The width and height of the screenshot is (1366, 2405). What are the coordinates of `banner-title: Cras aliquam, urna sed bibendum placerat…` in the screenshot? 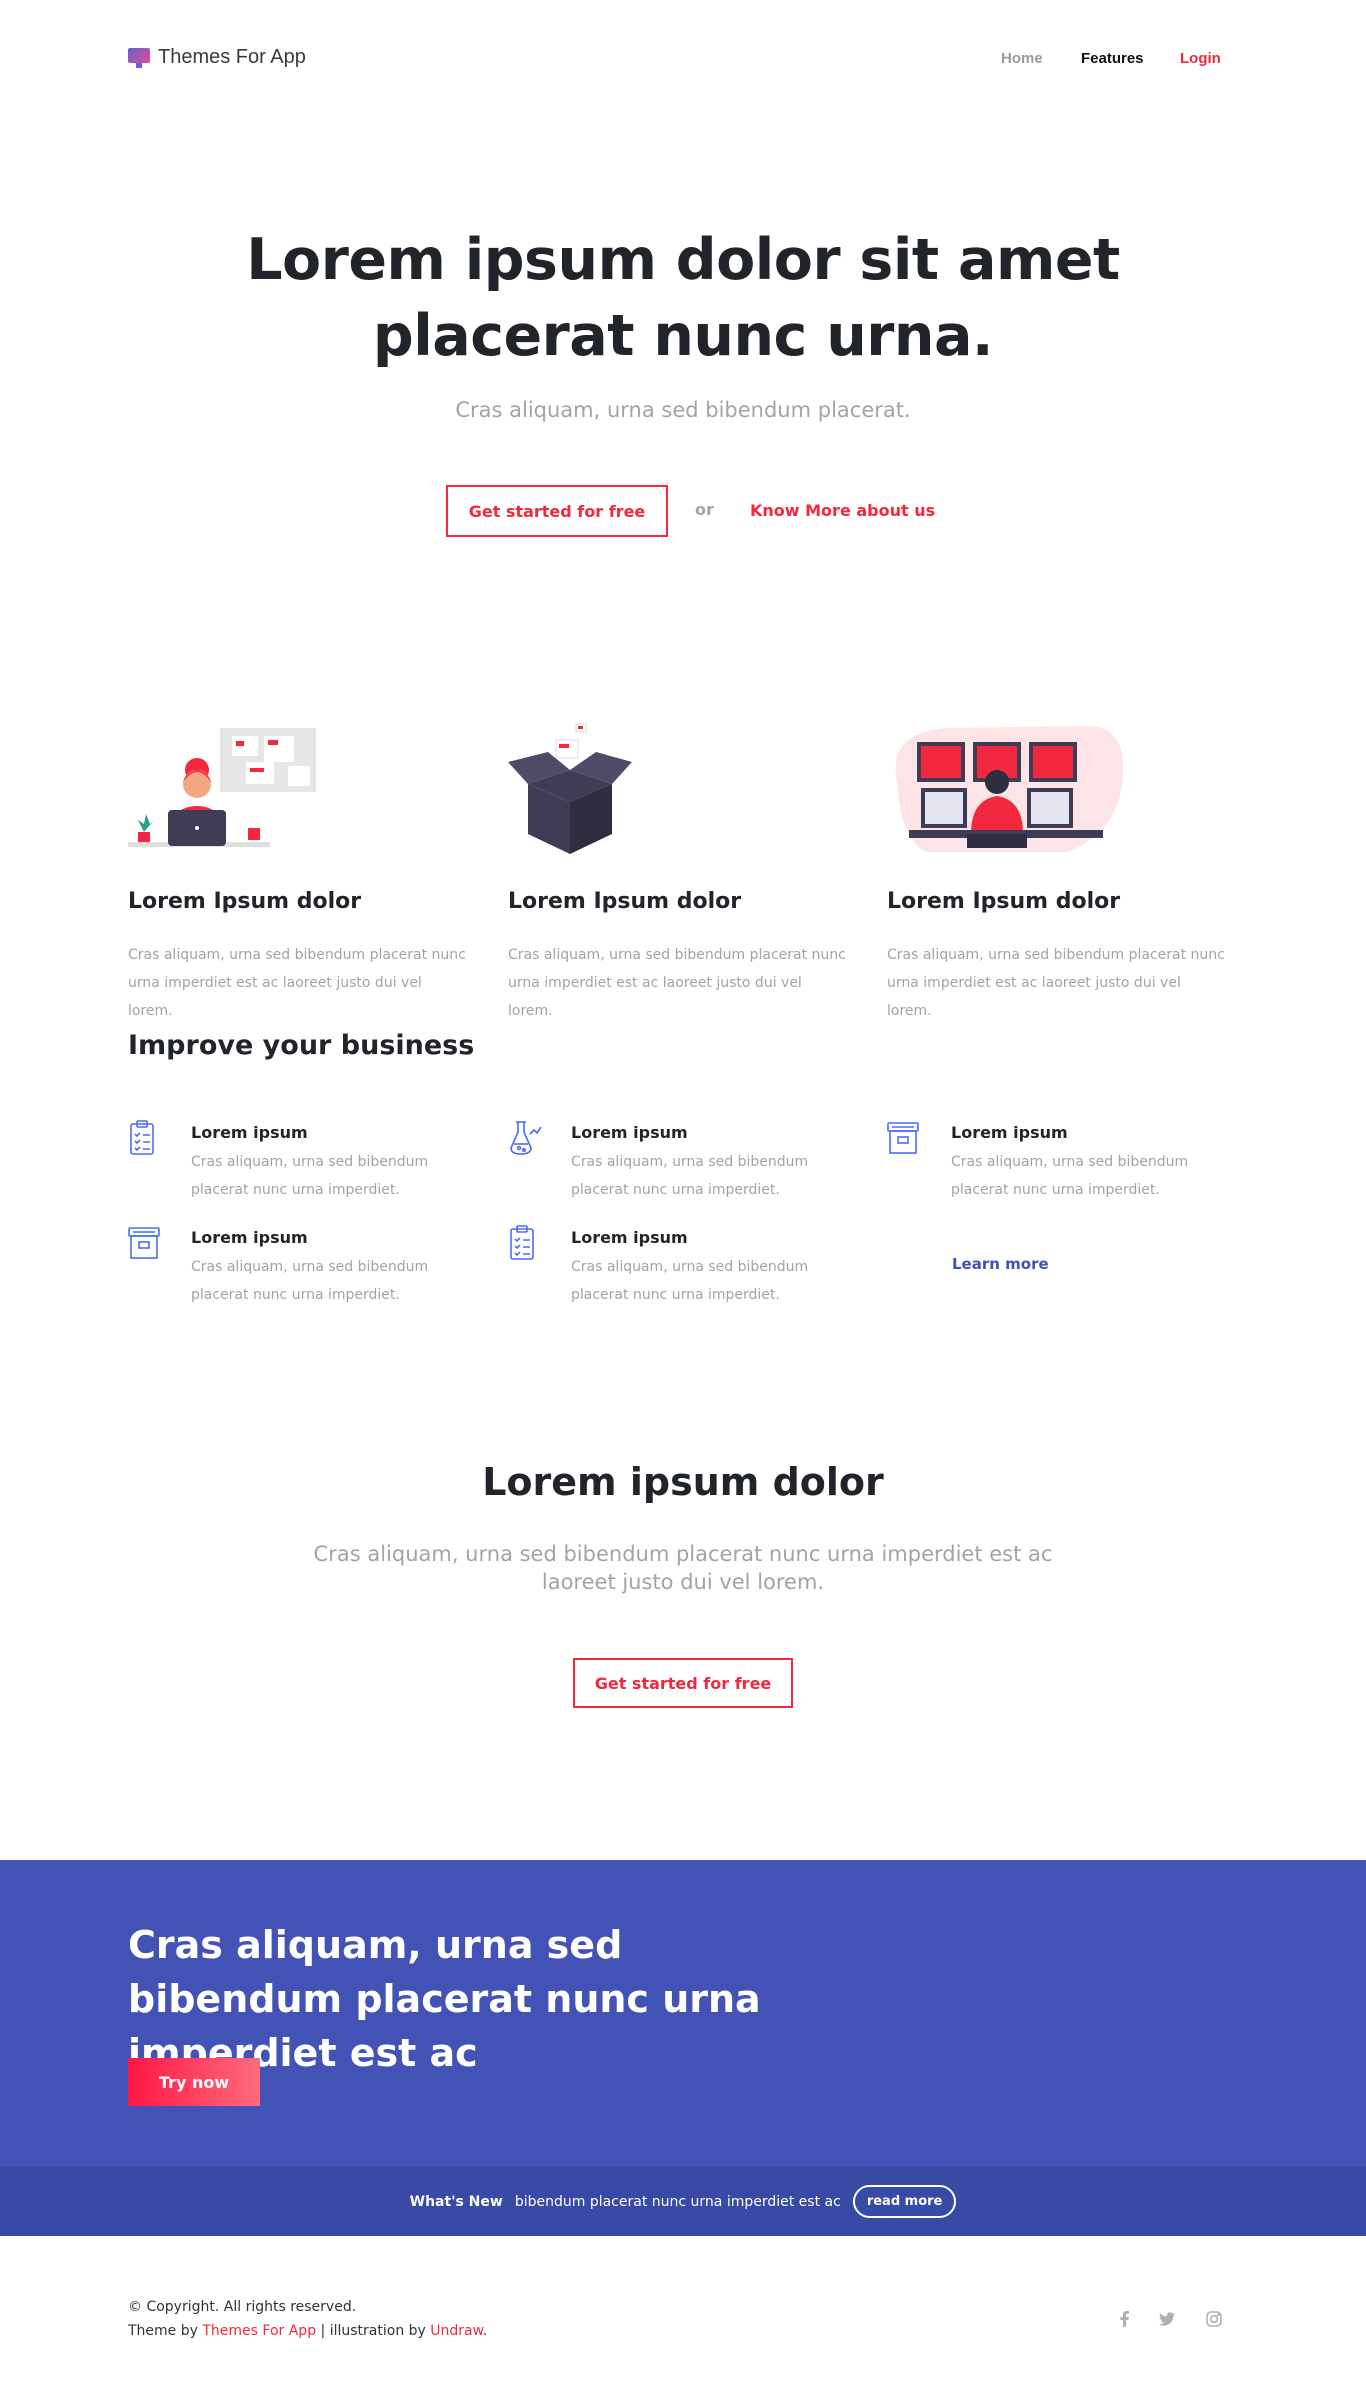 It's located at (444, 1999).